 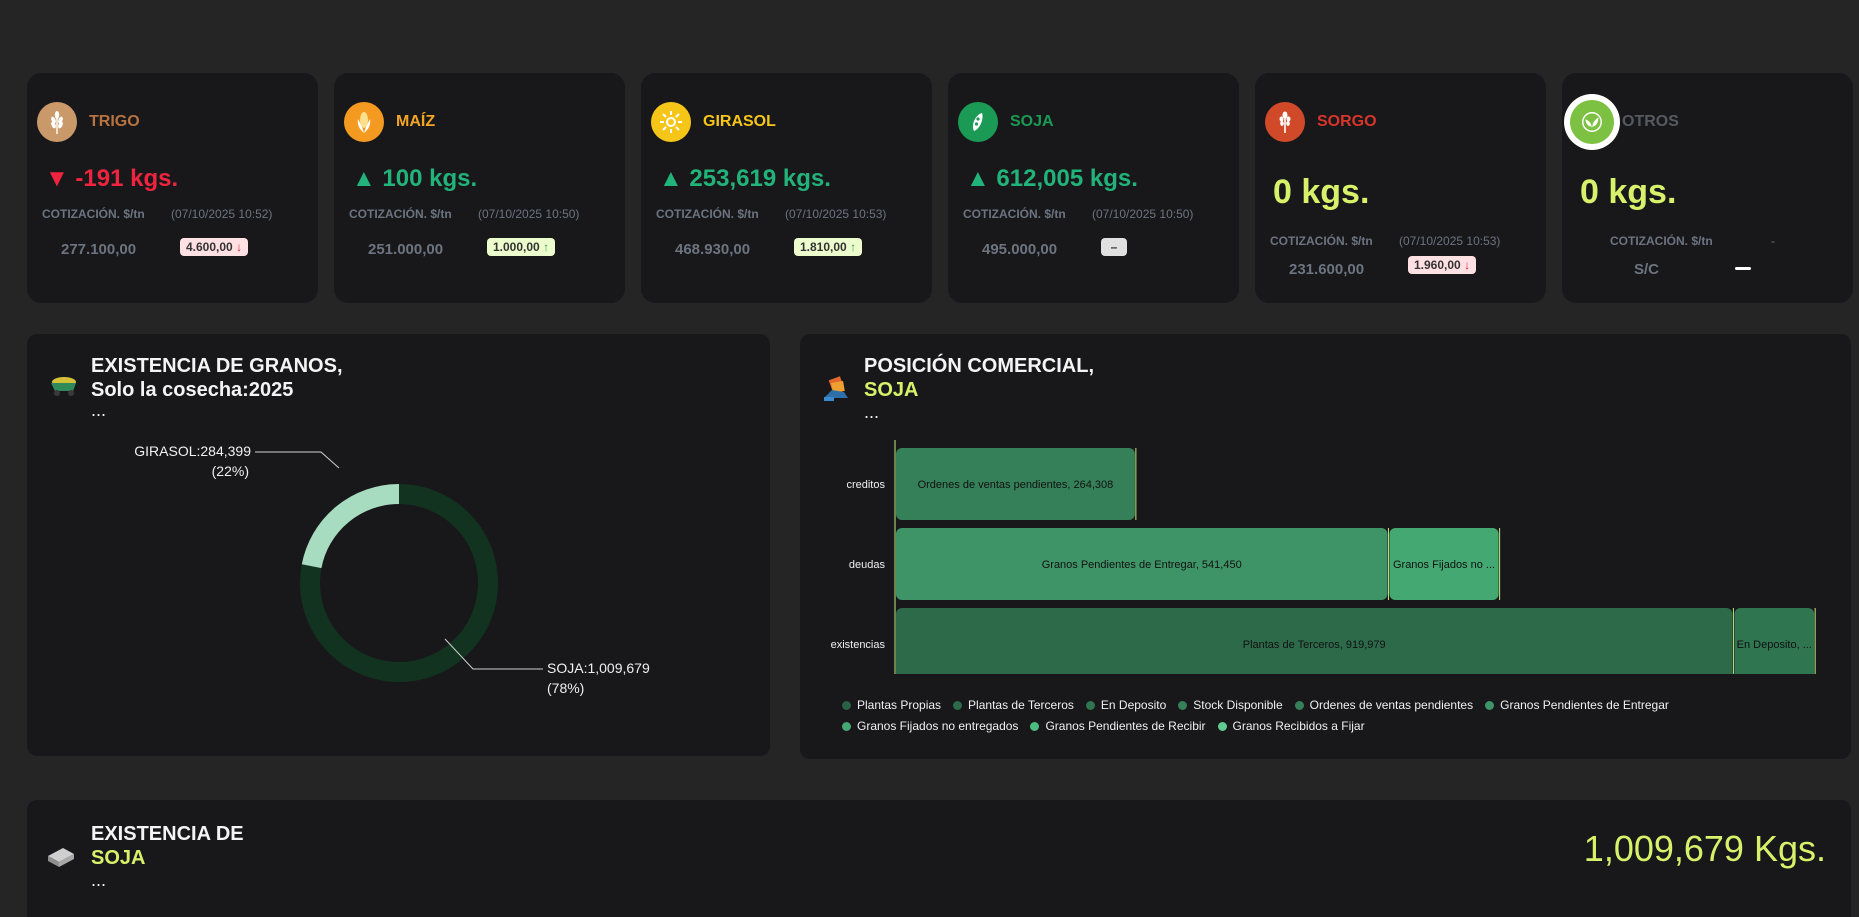 What do you see at coordinates (1314, 645) in the screenshot?
I see `bar-segment-label: Plantas de Terceros, 919,979` at bounding box center [1314, 645].